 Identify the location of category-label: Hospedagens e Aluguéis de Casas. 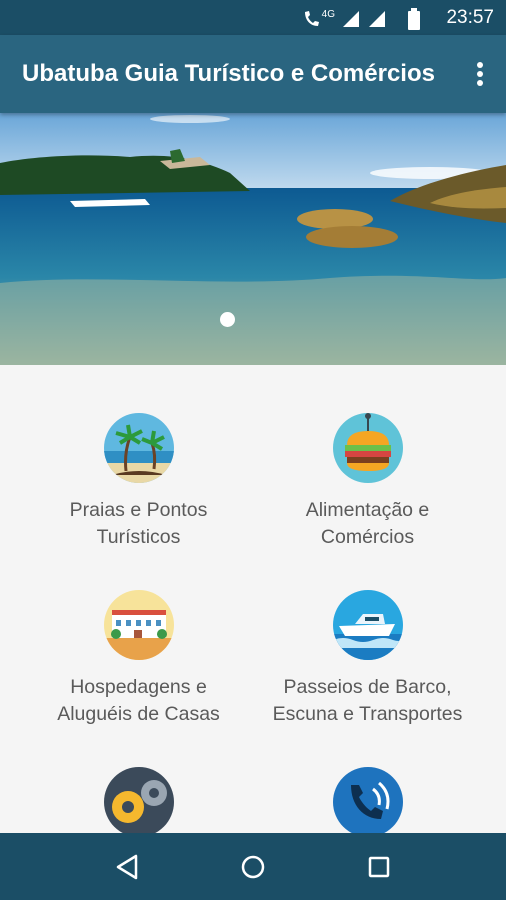
(138, 700).